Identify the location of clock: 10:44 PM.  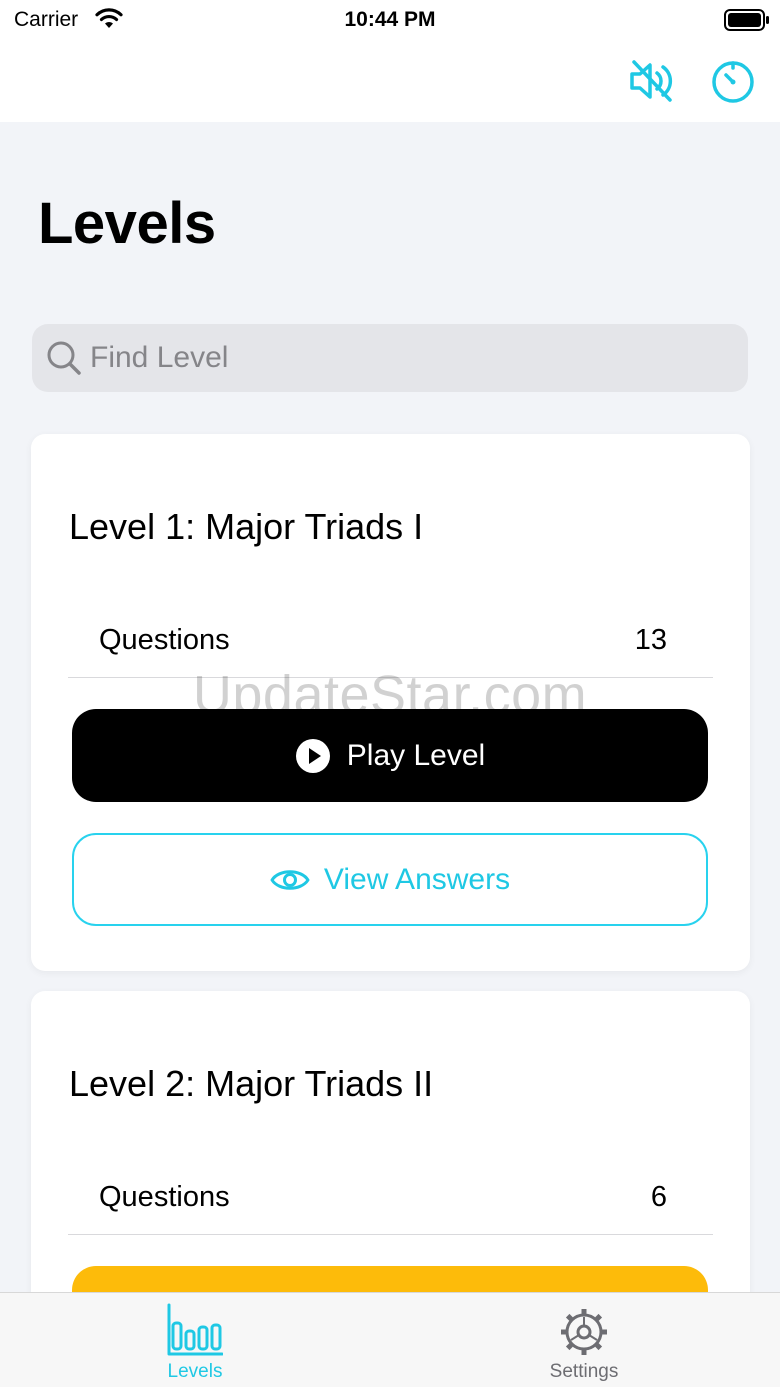
(390, 19).